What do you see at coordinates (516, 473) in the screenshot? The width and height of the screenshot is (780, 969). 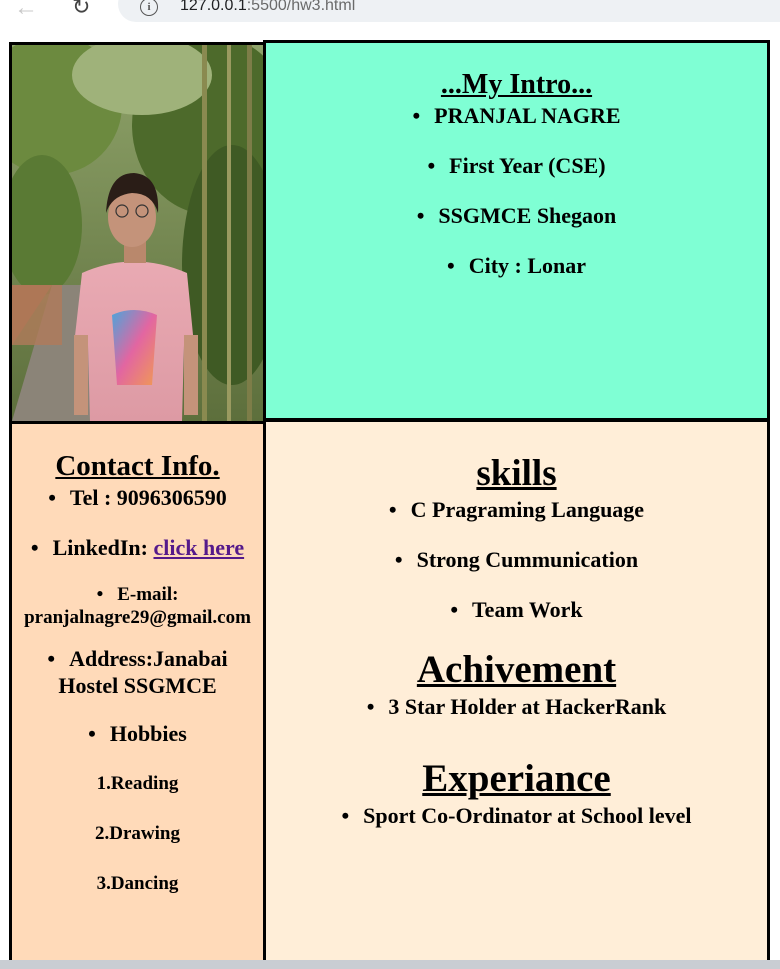 I see `skills-title: skills` at bounding box center [516, 473].